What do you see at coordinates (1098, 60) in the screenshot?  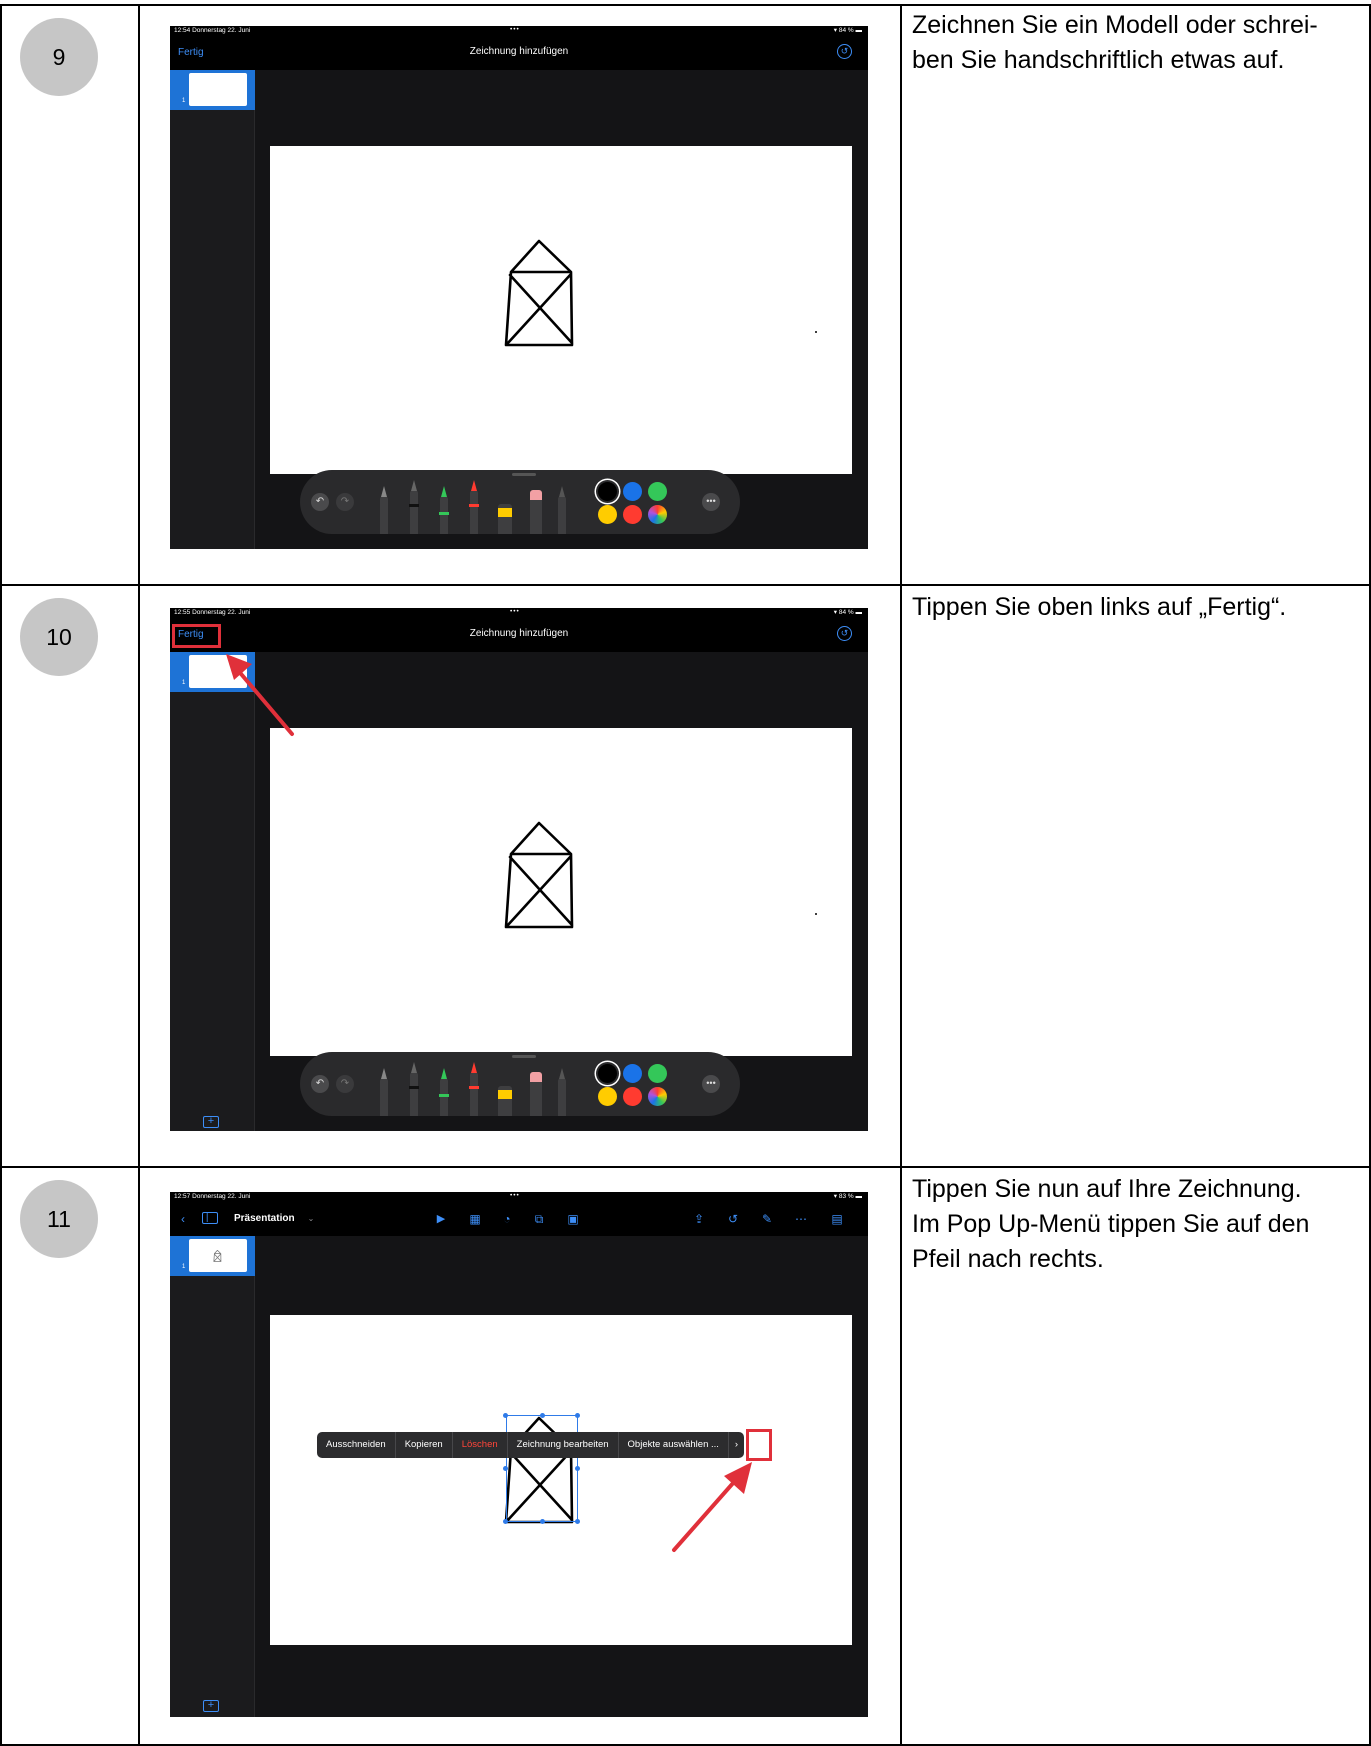 I see `description-line: ben Sie handschriftlich etwas auf.` at bounding box center [1098, 60].